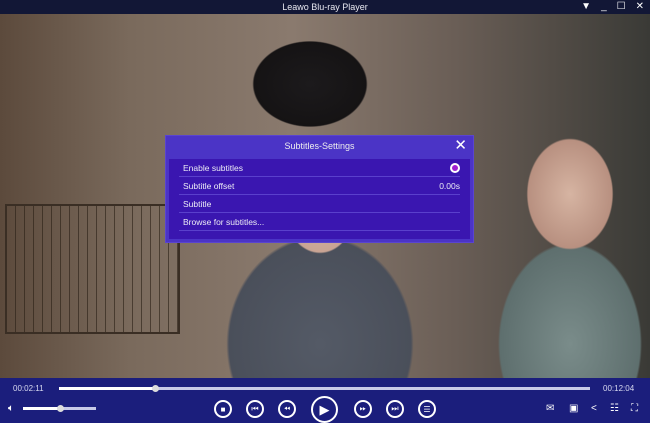  I want to click on seek-handle, so click(156, 388).